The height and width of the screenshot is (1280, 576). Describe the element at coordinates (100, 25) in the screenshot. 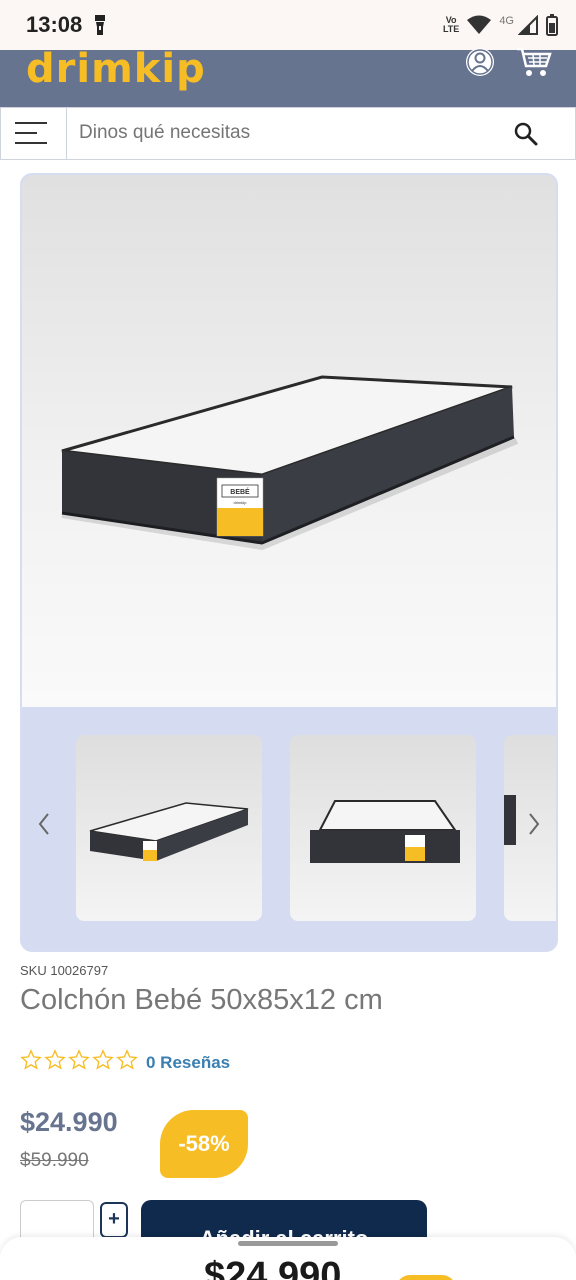

I see `flashlight-icon` at that location.